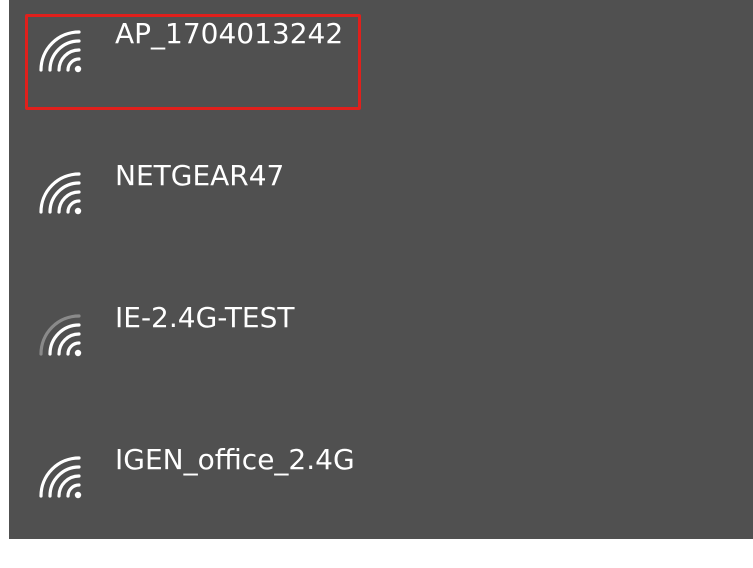  I want to click on network-name: AP_1704013242, so click(229, 33).